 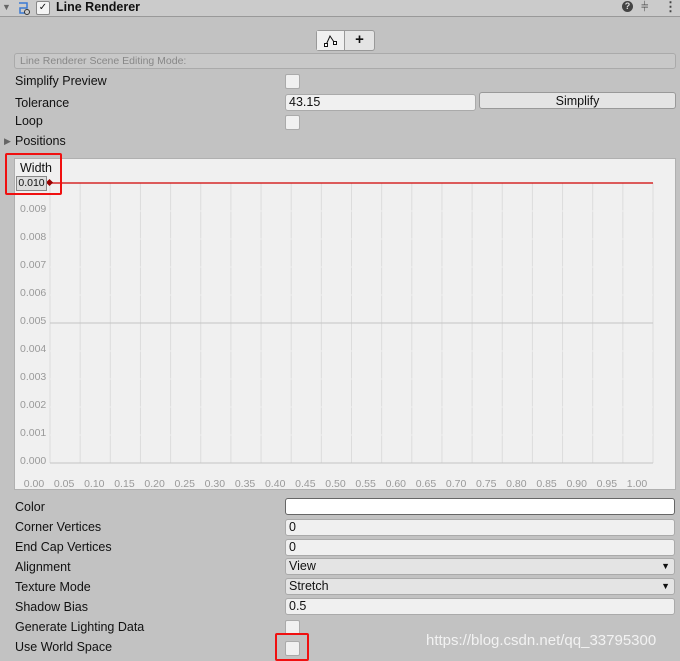 I want to click on x-tick-label: 0.05, so click(x=64, y=484).